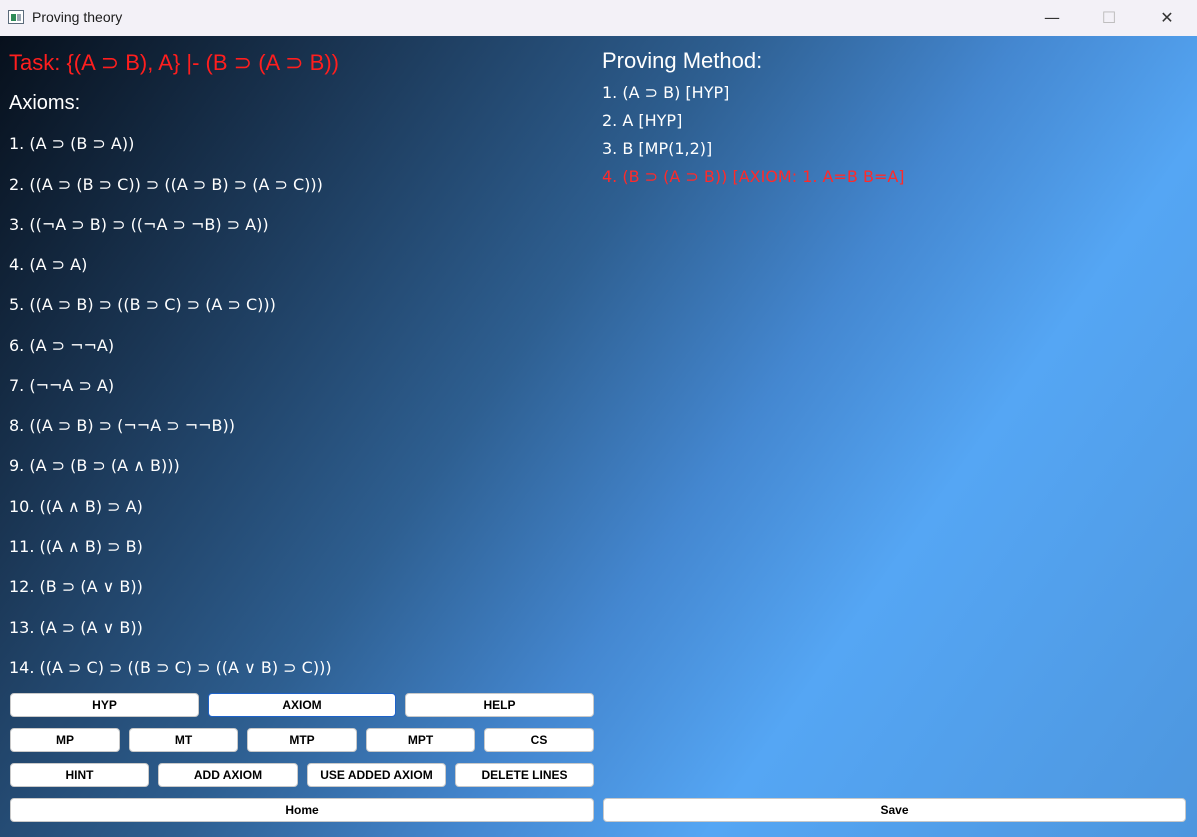 Image resolution: width=1197 pixels, height=837 pixels. What do you see at coordinates (1109, 18) in the screenshot?
I see `maximize-icon: ☐` at bounding box center [1109, 18].